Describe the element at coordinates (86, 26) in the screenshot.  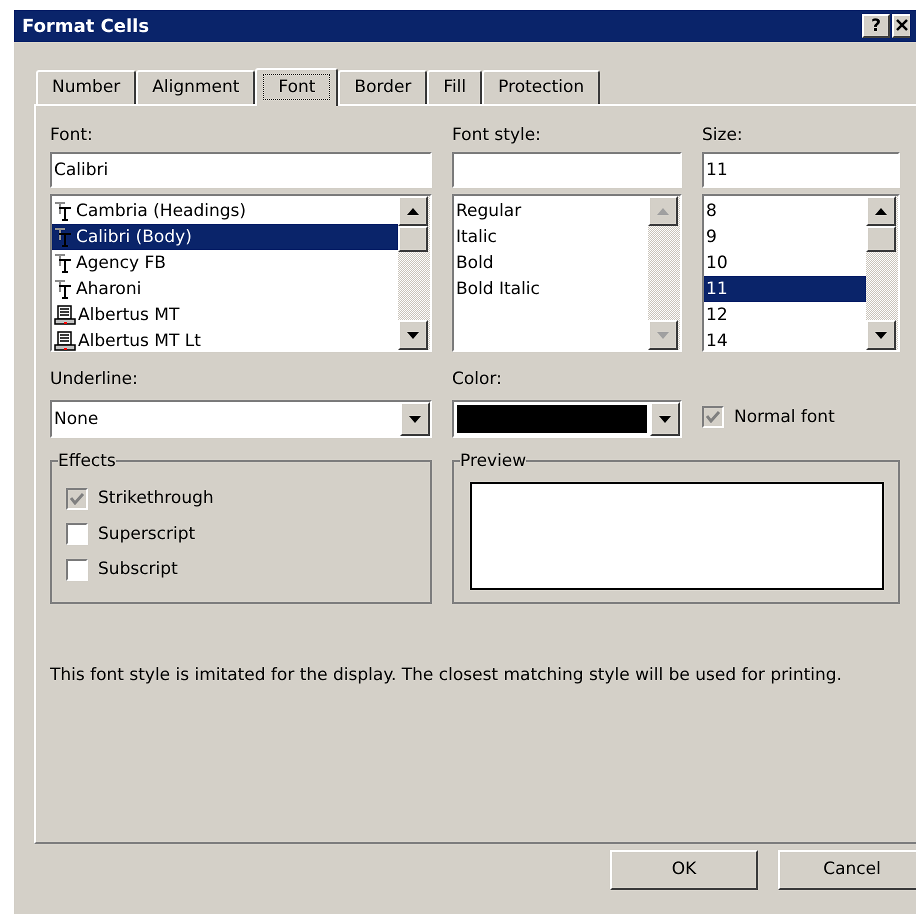
I see `window-title: Format Cells` at that location.